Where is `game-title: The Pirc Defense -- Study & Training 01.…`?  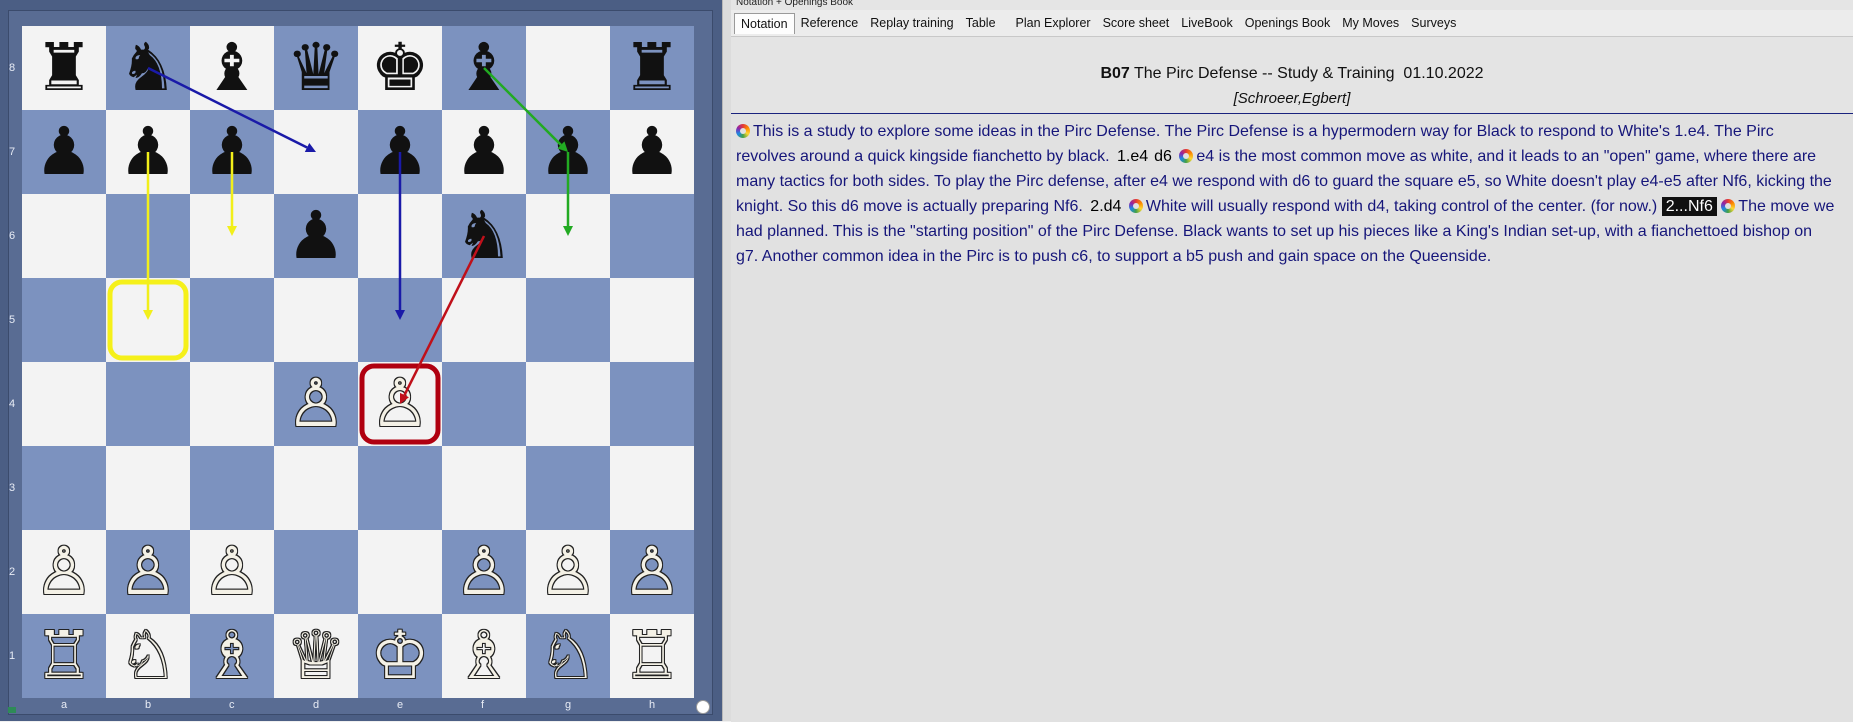
game-title: The Pirc Defense -- Study & Training 01.… is located at coordinates (1306, 73).